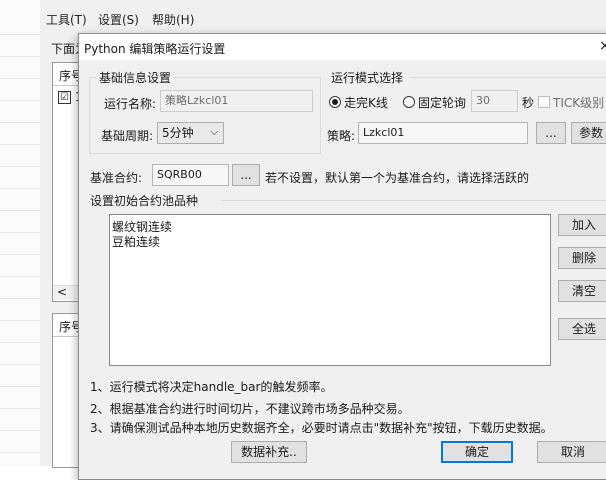  I want to click on run-mode-divider, so click(507, 77).